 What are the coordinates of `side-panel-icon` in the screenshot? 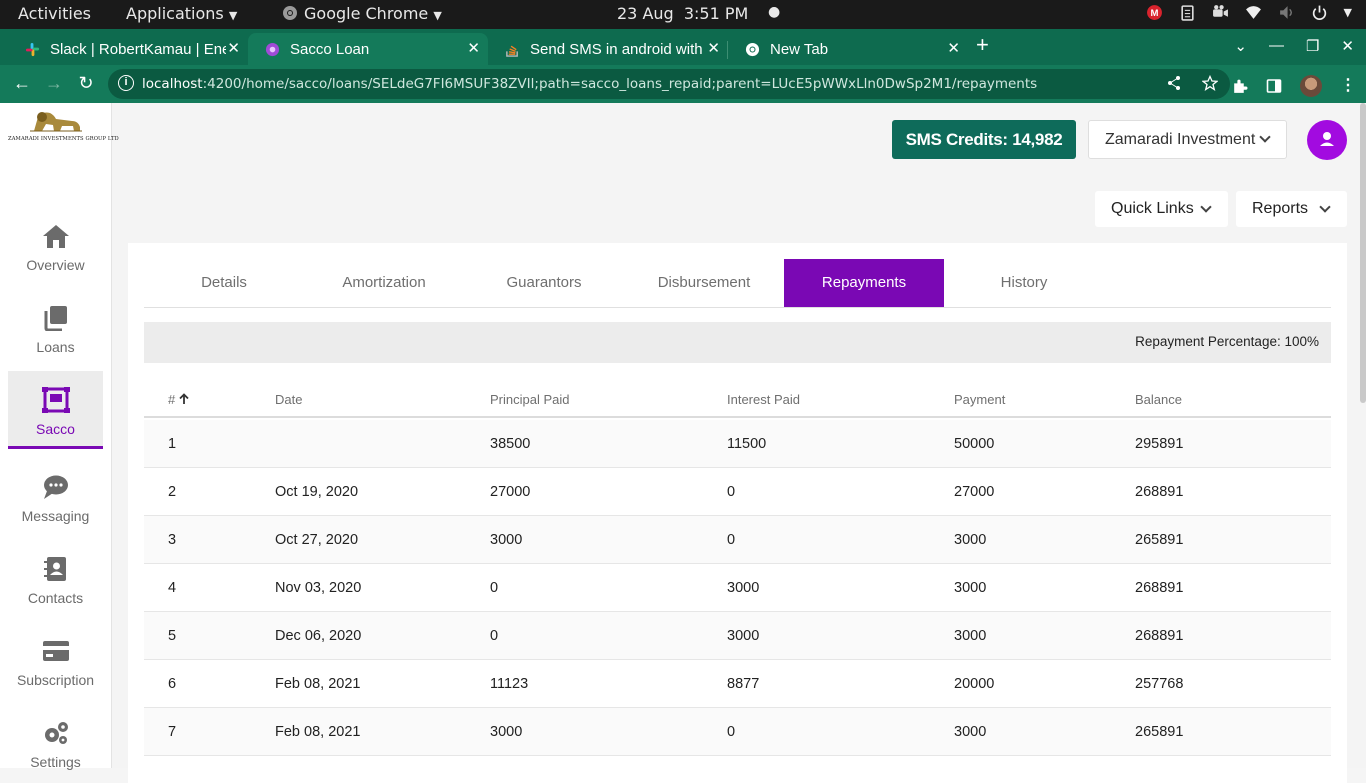 It's located at (1274, 86).